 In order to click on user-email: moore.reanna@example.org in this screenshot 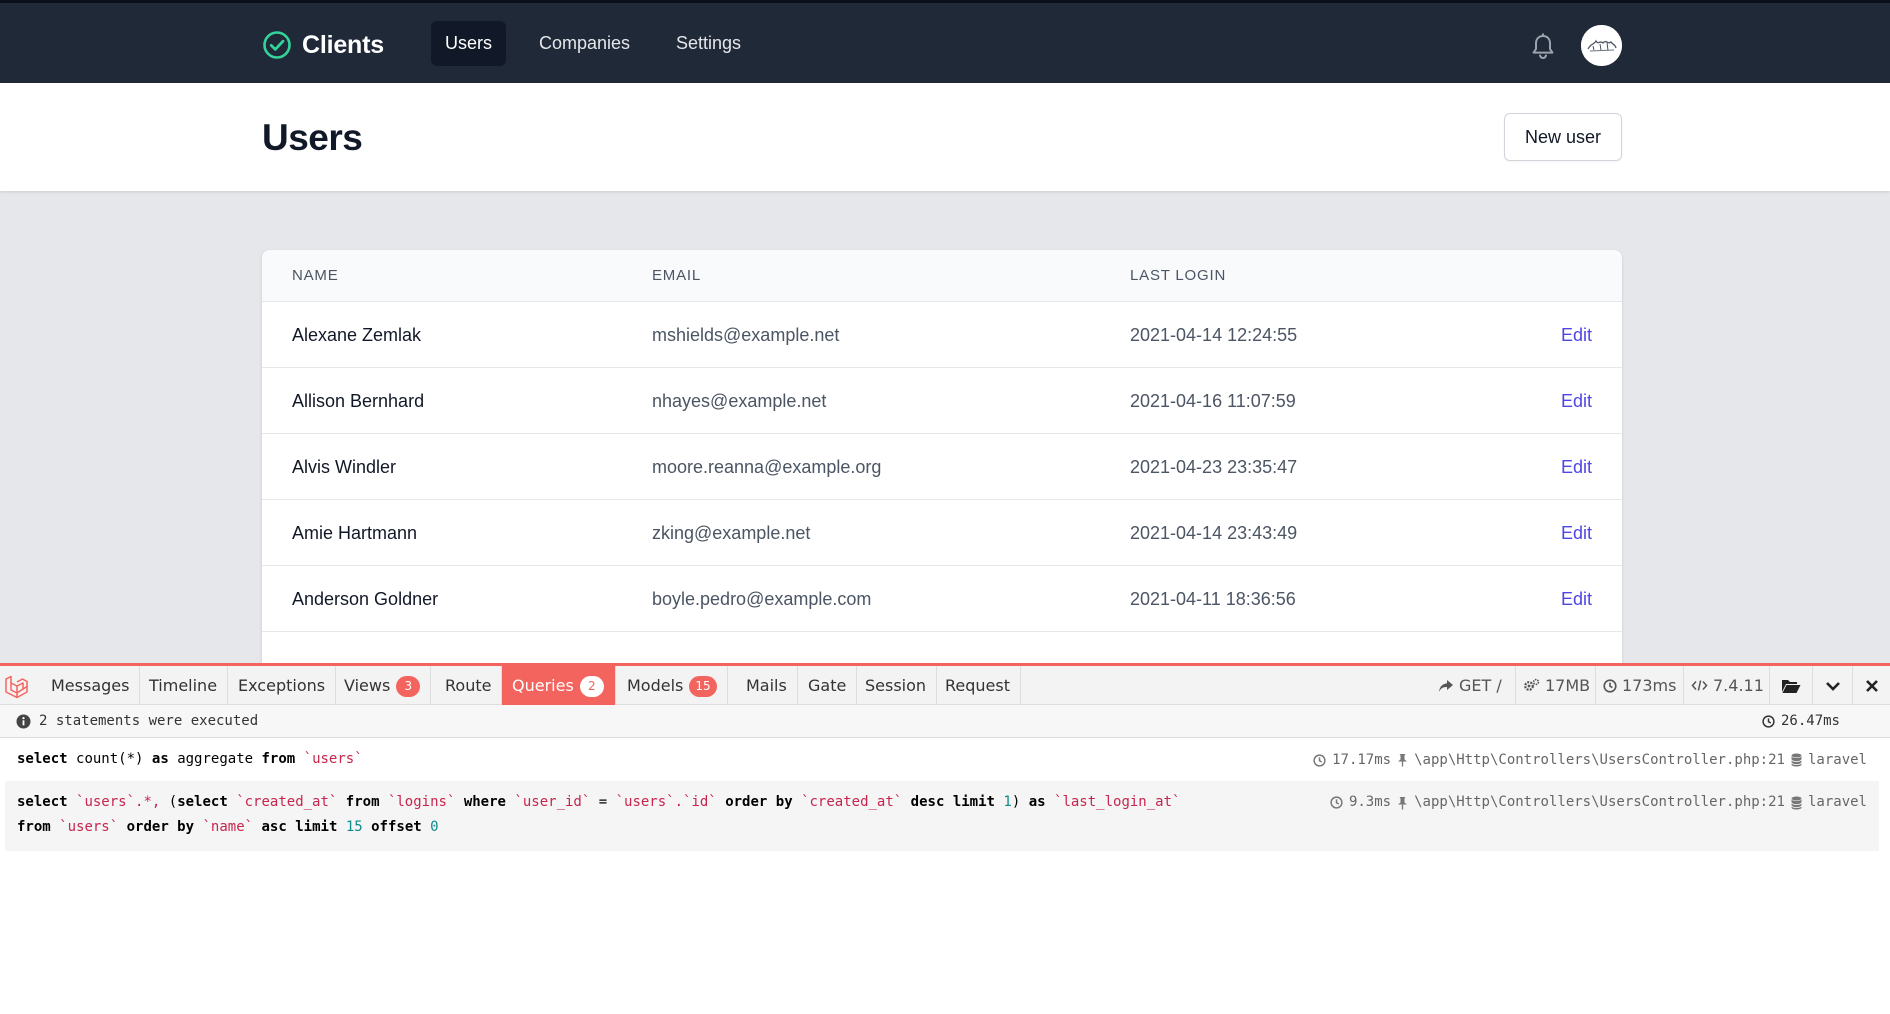, I will do `click(767, 467)`.